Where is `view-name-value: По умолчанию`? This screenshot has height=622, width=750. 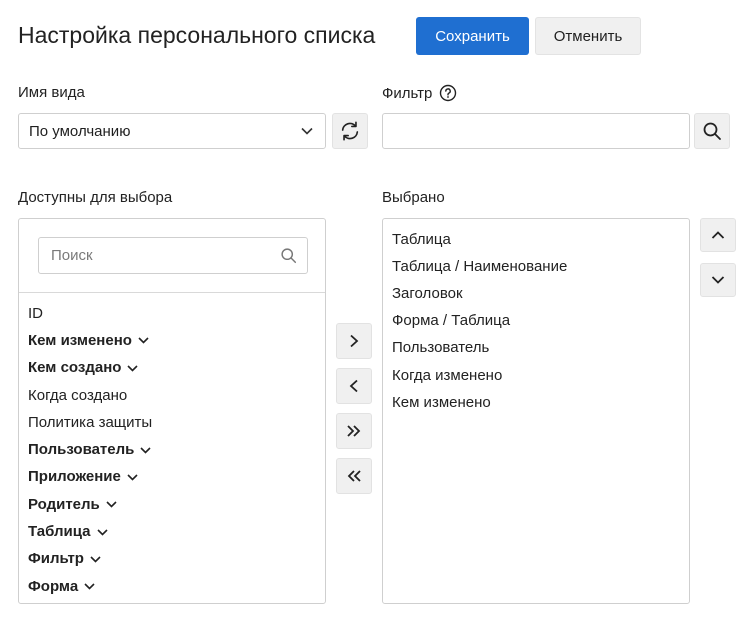
view-name-value: По умолчанию is located at coordinates (80, 131).